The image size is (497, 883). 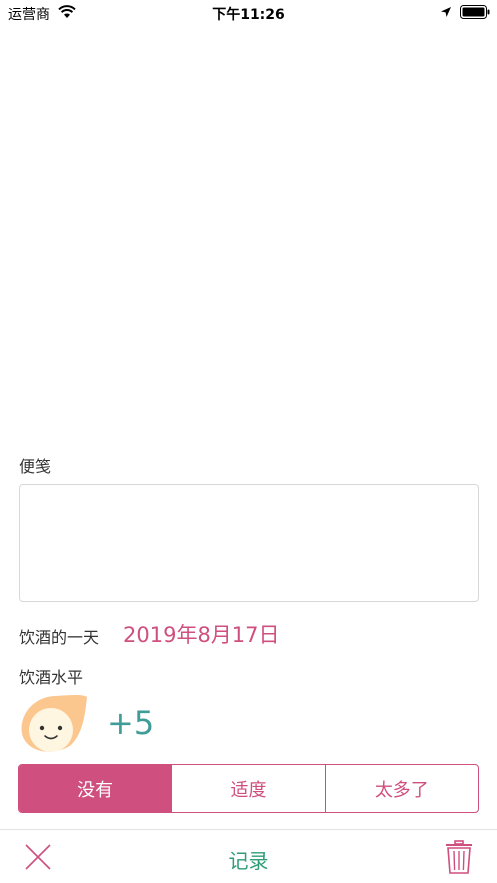 What do you see at coordinates (459, 857) in the screenshot?
I see `trash-icon` at bounding box center [459, 857].